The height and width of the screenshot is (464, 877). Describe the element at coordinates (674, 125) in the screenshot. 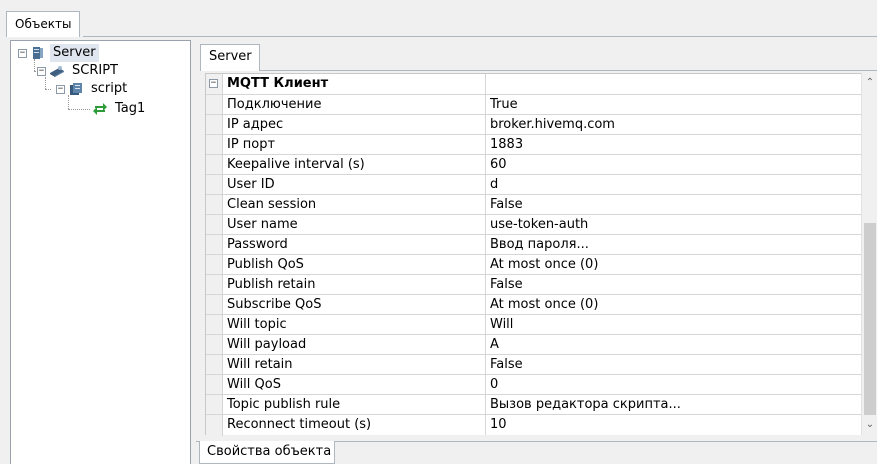

I see `property-value: broker.hivemq.com` at that location.